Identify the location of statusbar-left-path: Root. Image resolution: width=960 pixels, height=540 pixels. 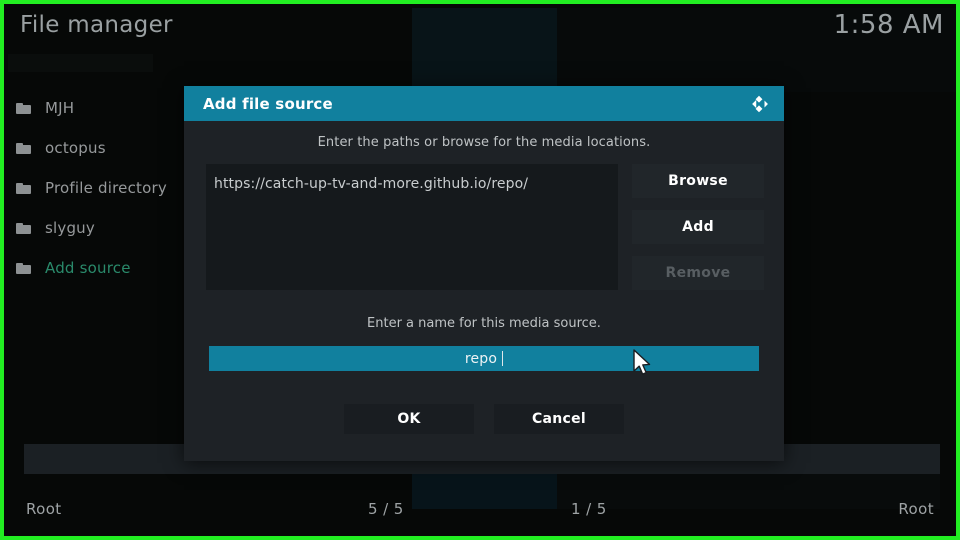
(44, 509).